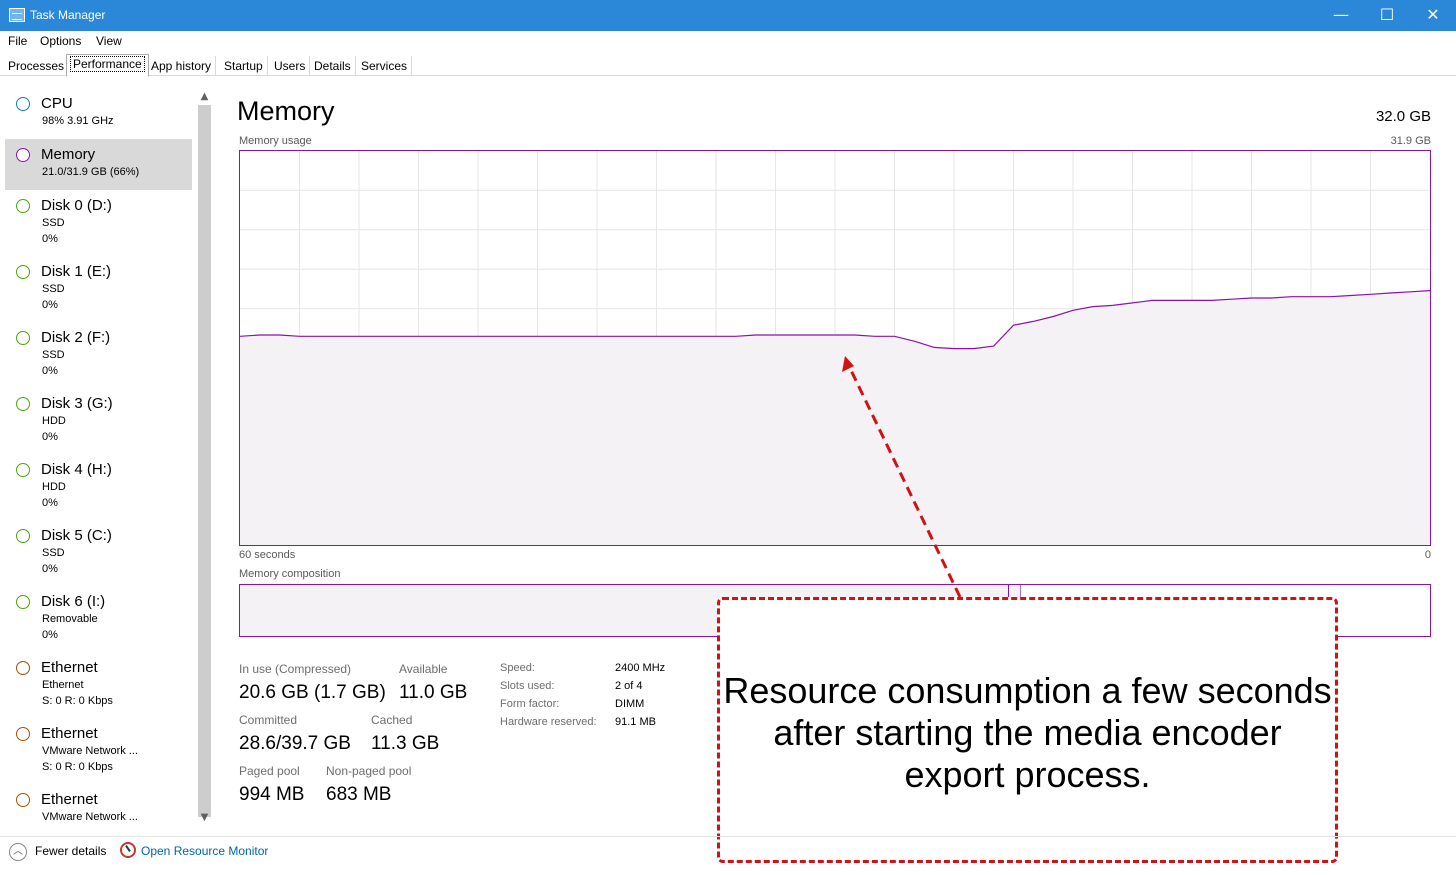 The width and height of the screenshot is (1456, 875). Describe the element at coordinates (17, 41) in the screenshot. I see `menu-file: File` at that location.